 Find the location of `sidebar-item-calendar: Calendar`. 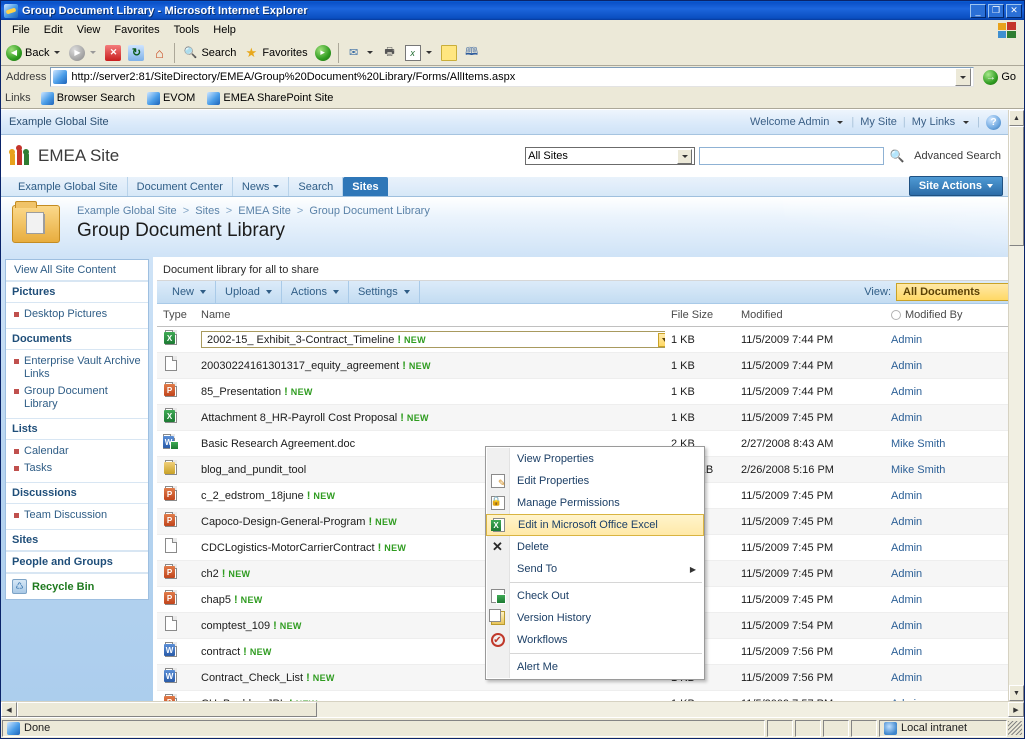

sidebar-item-calendar: Calendar is located at coordinates (77, 451).